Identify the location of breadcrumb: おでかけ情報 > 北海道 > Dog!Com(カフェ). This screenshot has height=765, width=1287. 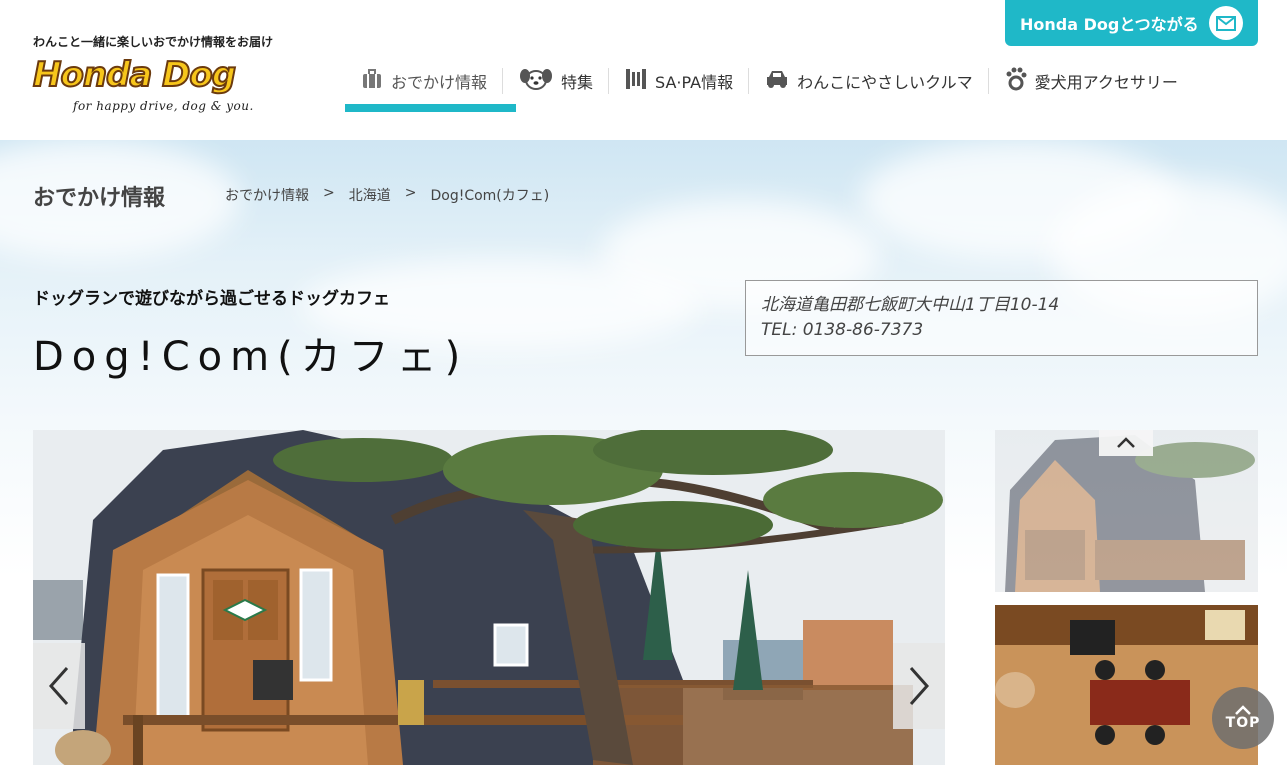
(387, 195).